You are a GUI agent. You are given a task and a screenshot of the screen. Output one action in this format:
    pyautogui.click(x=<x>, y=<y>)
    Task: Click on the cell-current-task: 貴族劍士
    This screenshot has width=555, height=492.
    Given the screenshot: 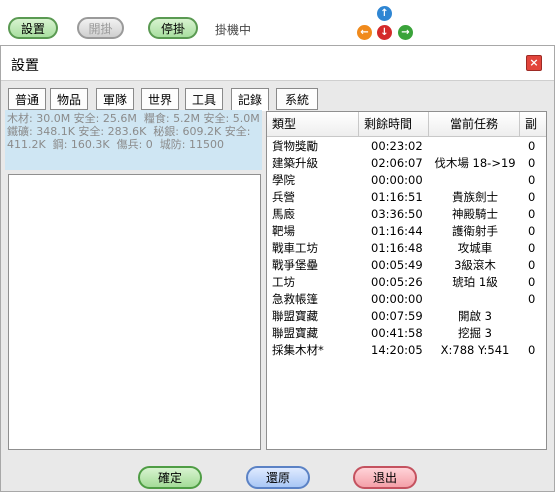 What is the action you would take?
    pyautogui.click(x=475, y=197)
    